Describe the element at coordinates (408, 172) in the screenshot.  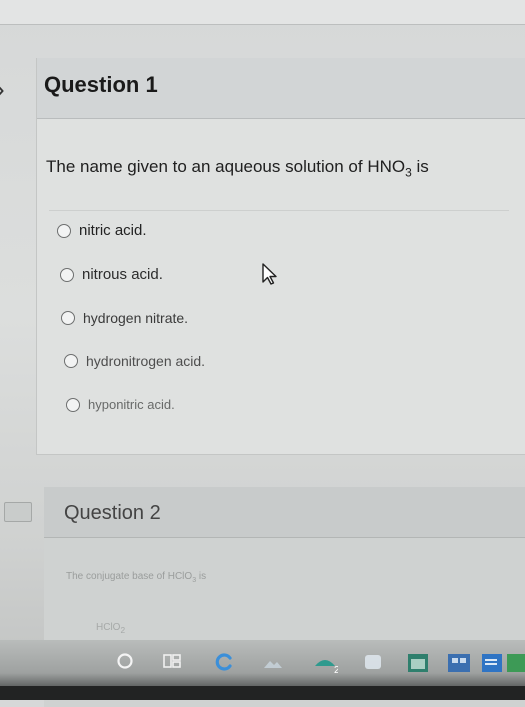
I see `question-1-prompt-subscript: 3` at that location.